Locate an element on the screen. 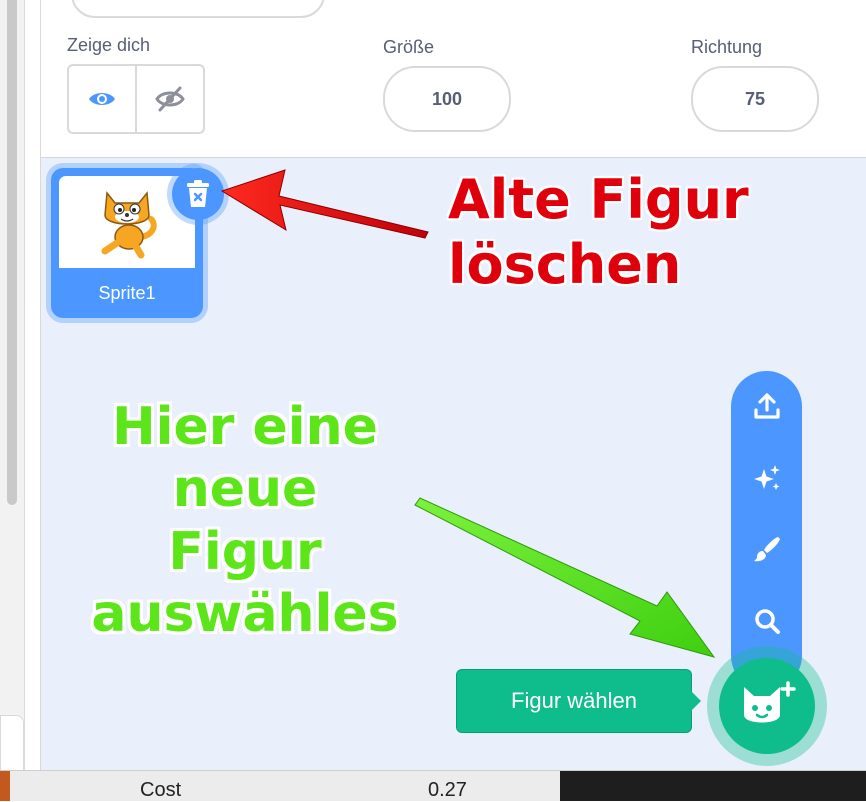 This screenshot has width=866, height=802. cost-value: 0.27 is located at coordinates (447, 790).